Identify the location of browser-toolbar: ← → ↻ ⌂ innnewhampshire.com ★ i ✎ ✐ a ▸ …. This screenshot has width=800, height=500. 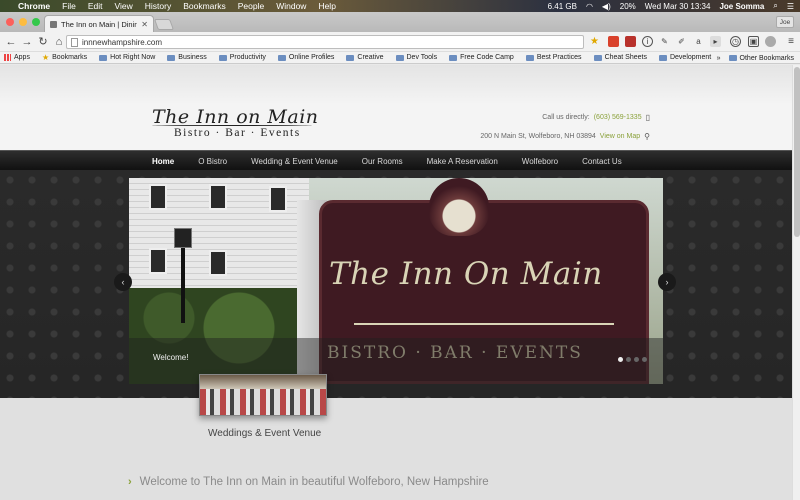
(400, 42).